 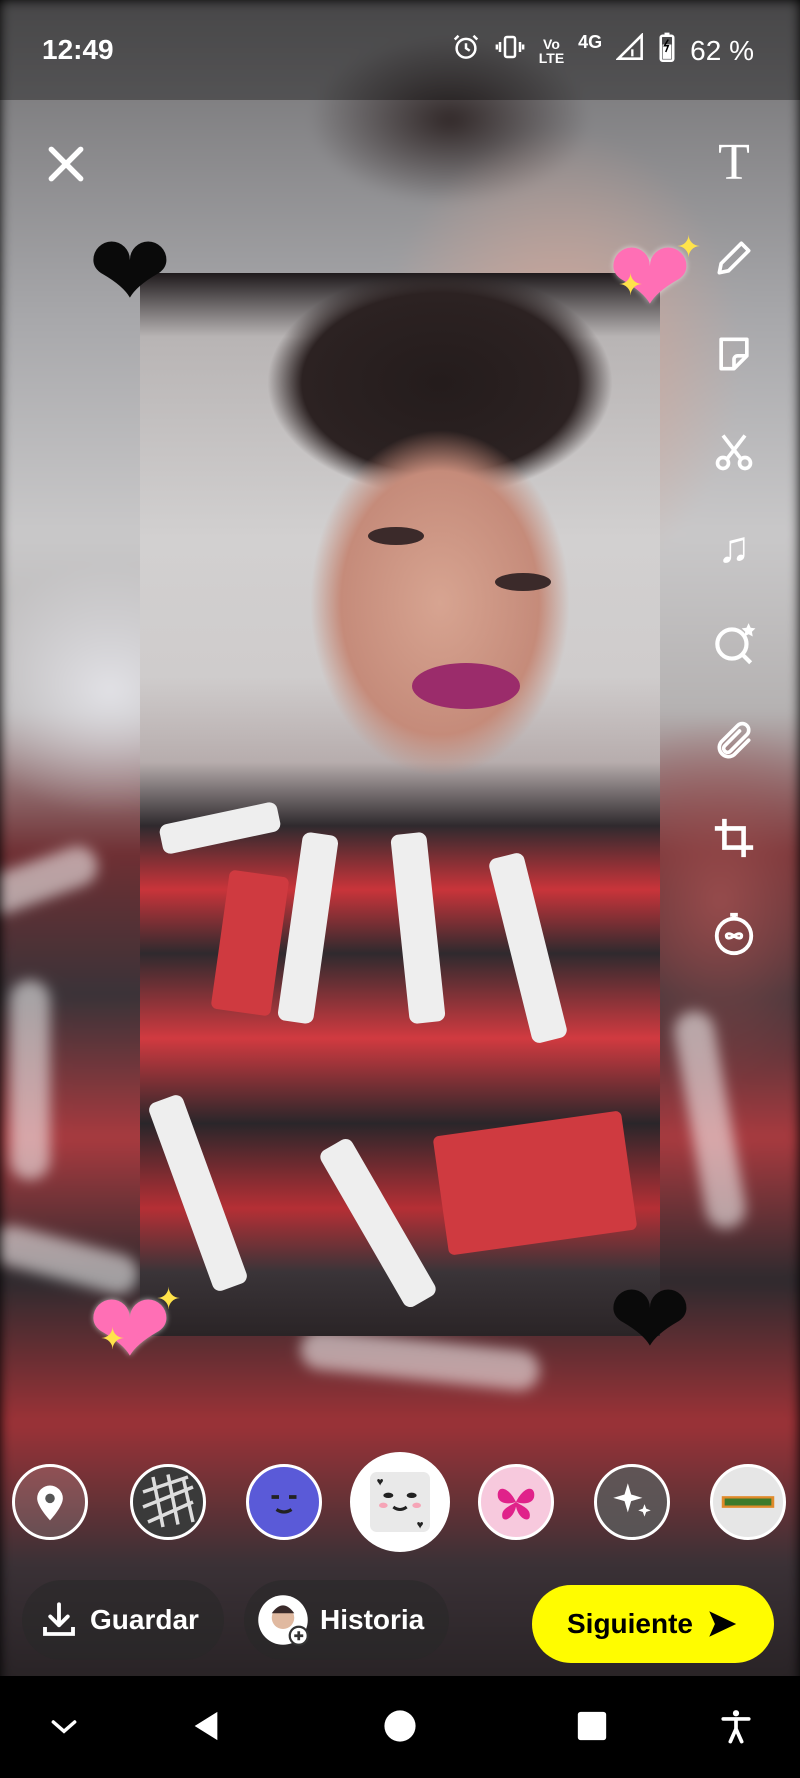 I want to click on sparkles-icon, so click(x=632, y=1500).